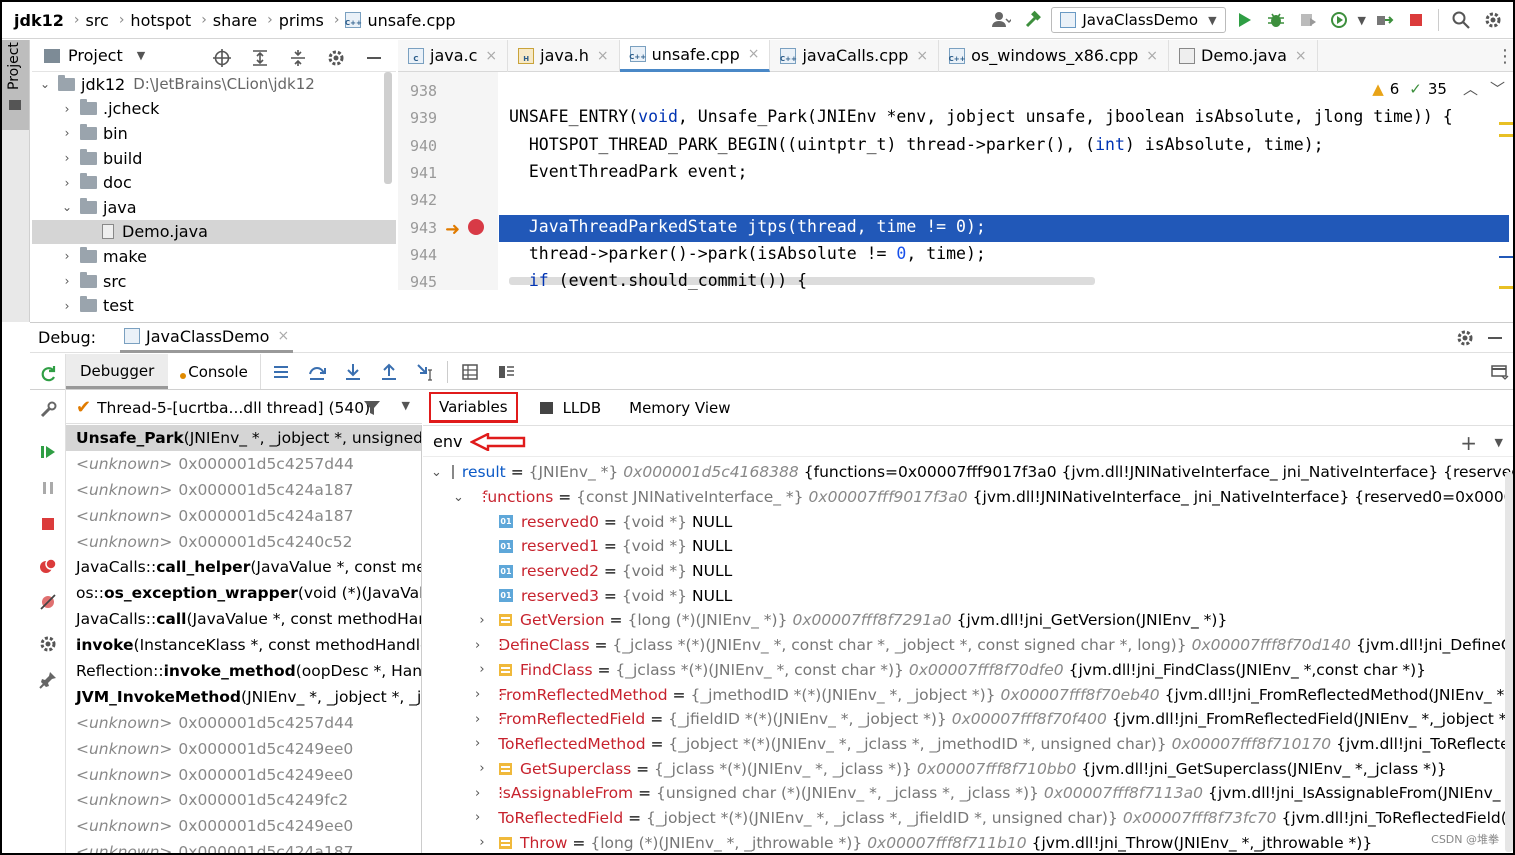  Describe the element at coordinates (214, 305) in the screenshot. I see `tree-item: › test` at that location.